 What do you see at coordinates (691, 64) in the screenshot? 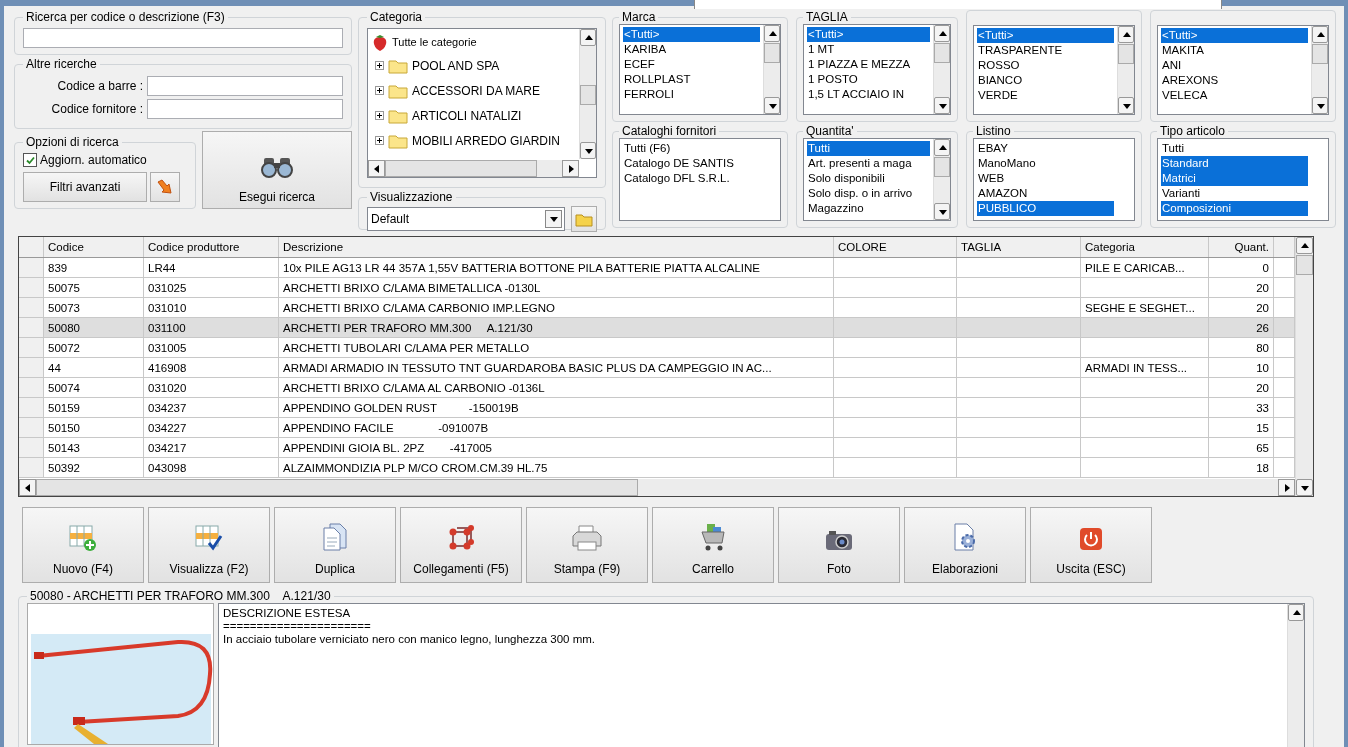
I see `list-item: ECEF` at bounding box center [691, 64].